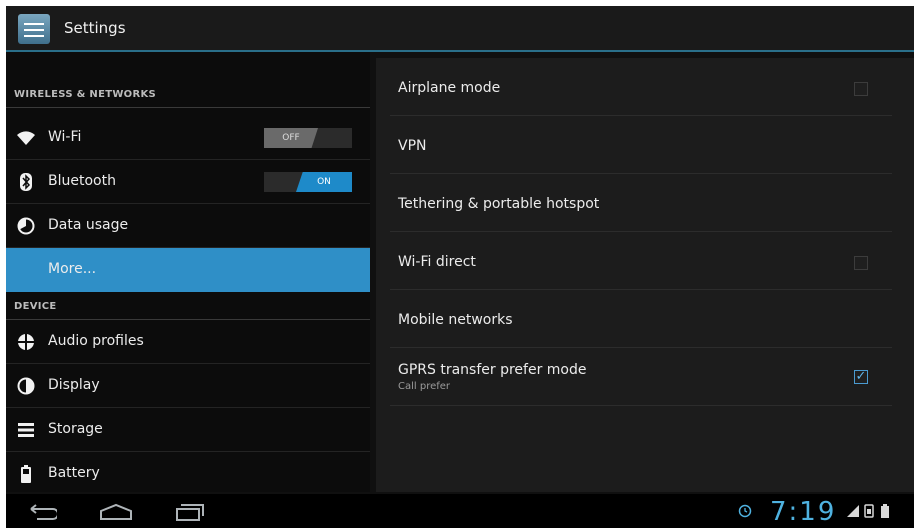  Describe the element at coordinates (26, 474) in the screenshot. I see `battery-icon` at that location.